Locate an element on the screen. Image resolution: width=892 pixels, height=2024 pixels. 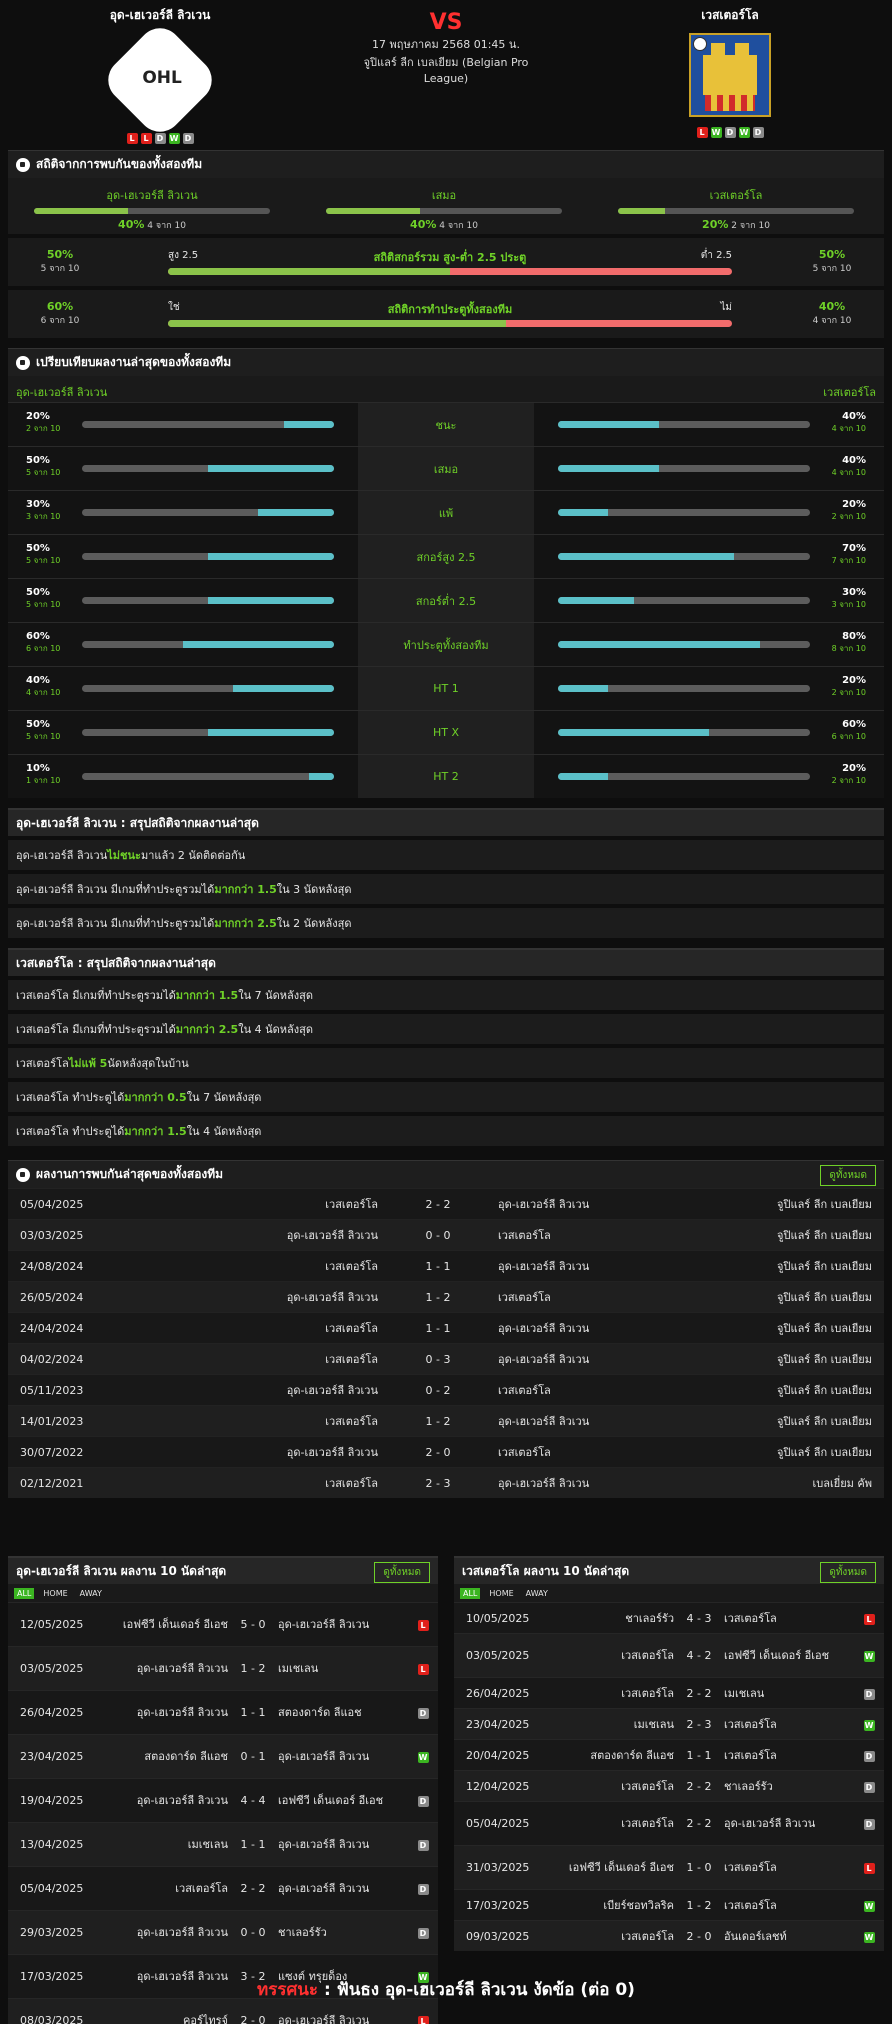
result-home: เบียร์ชอทวิลริค is located at coordinates (609, 1905).